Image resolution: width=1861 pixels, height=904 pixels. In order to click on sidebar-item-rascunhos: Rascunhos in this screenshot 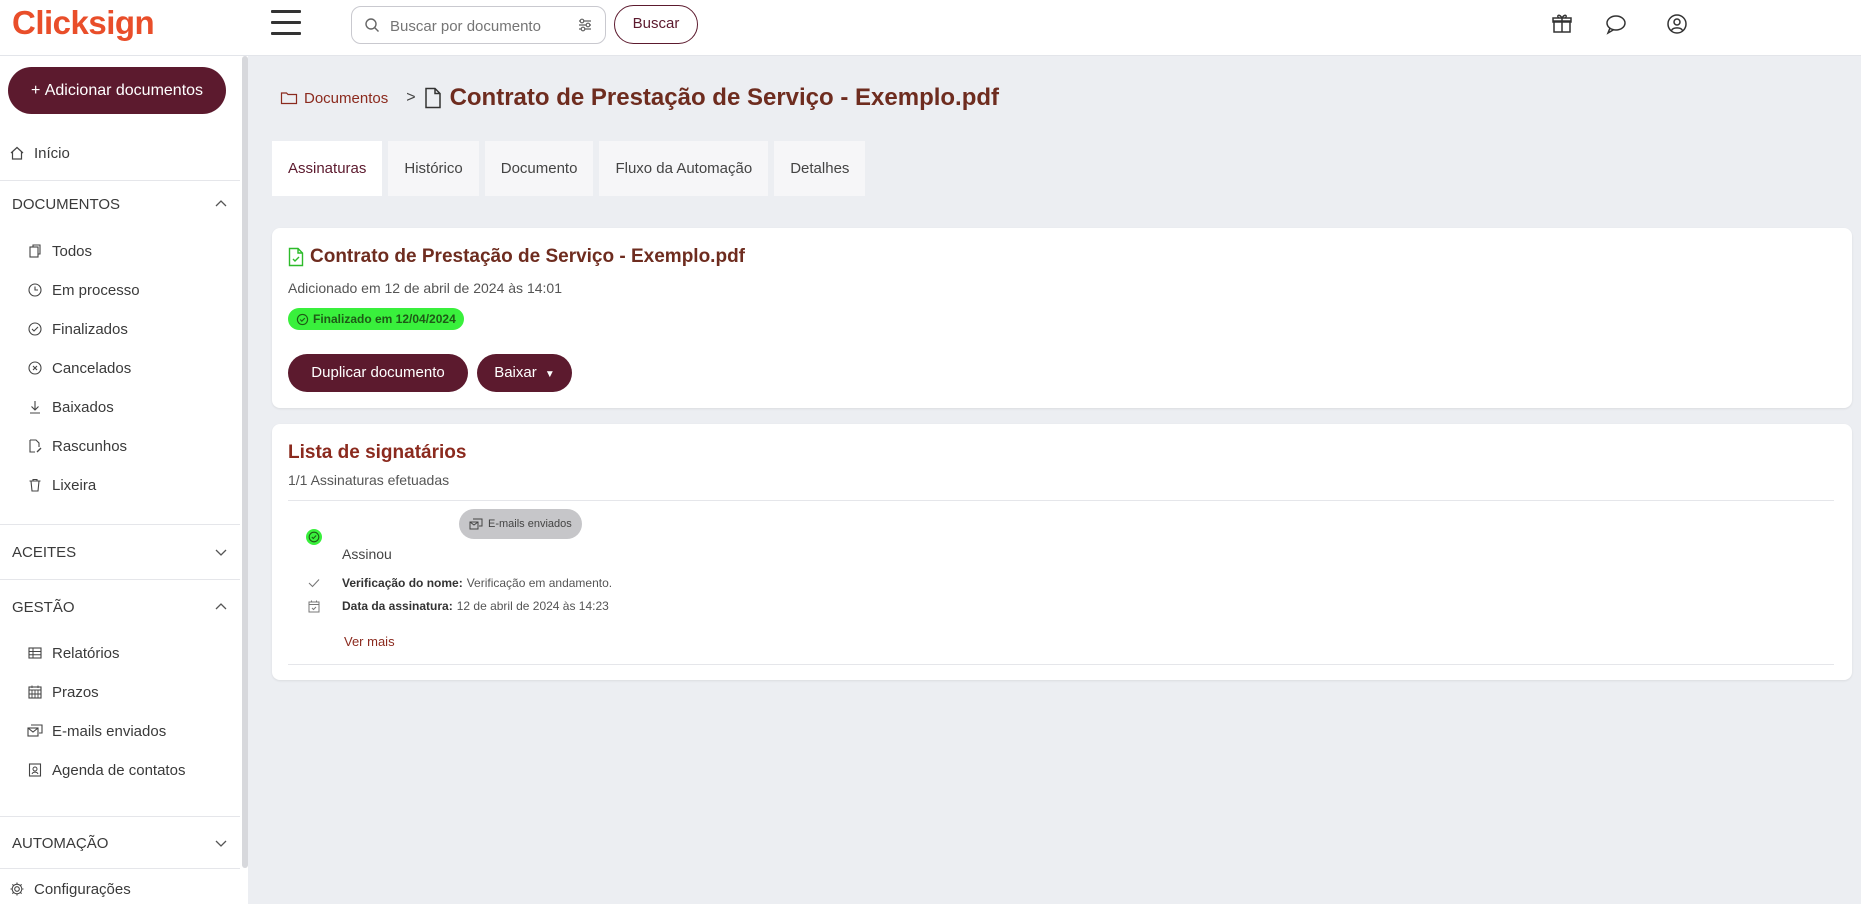, I will do `click(120, 446)`.